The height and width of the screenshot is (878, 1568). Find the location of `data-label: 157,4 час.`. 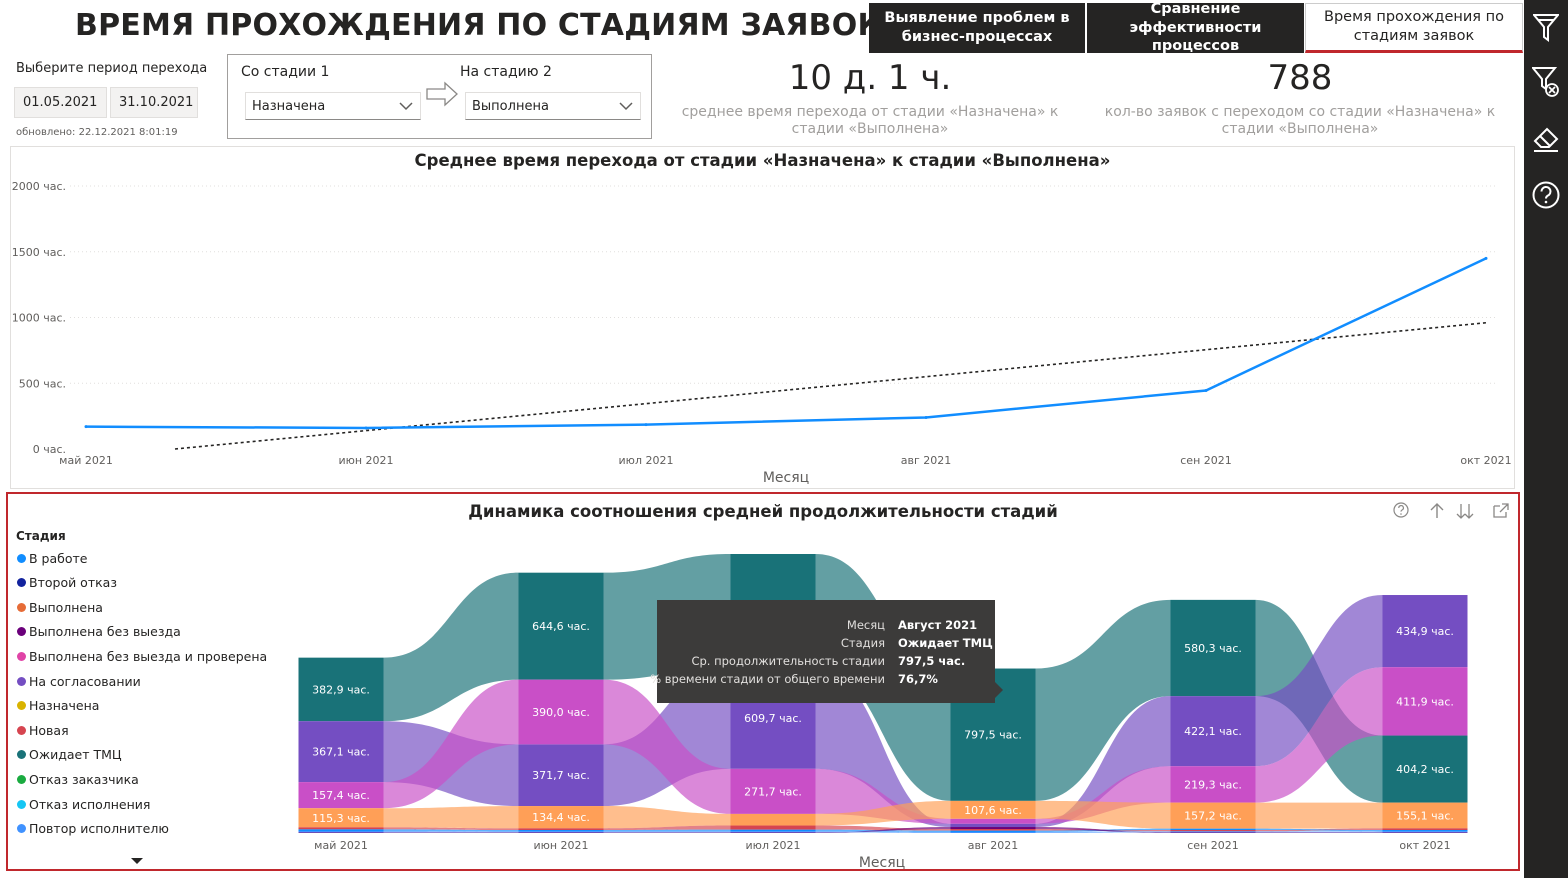

data-label: 157,4 час. is located at coordinates (341, 795).